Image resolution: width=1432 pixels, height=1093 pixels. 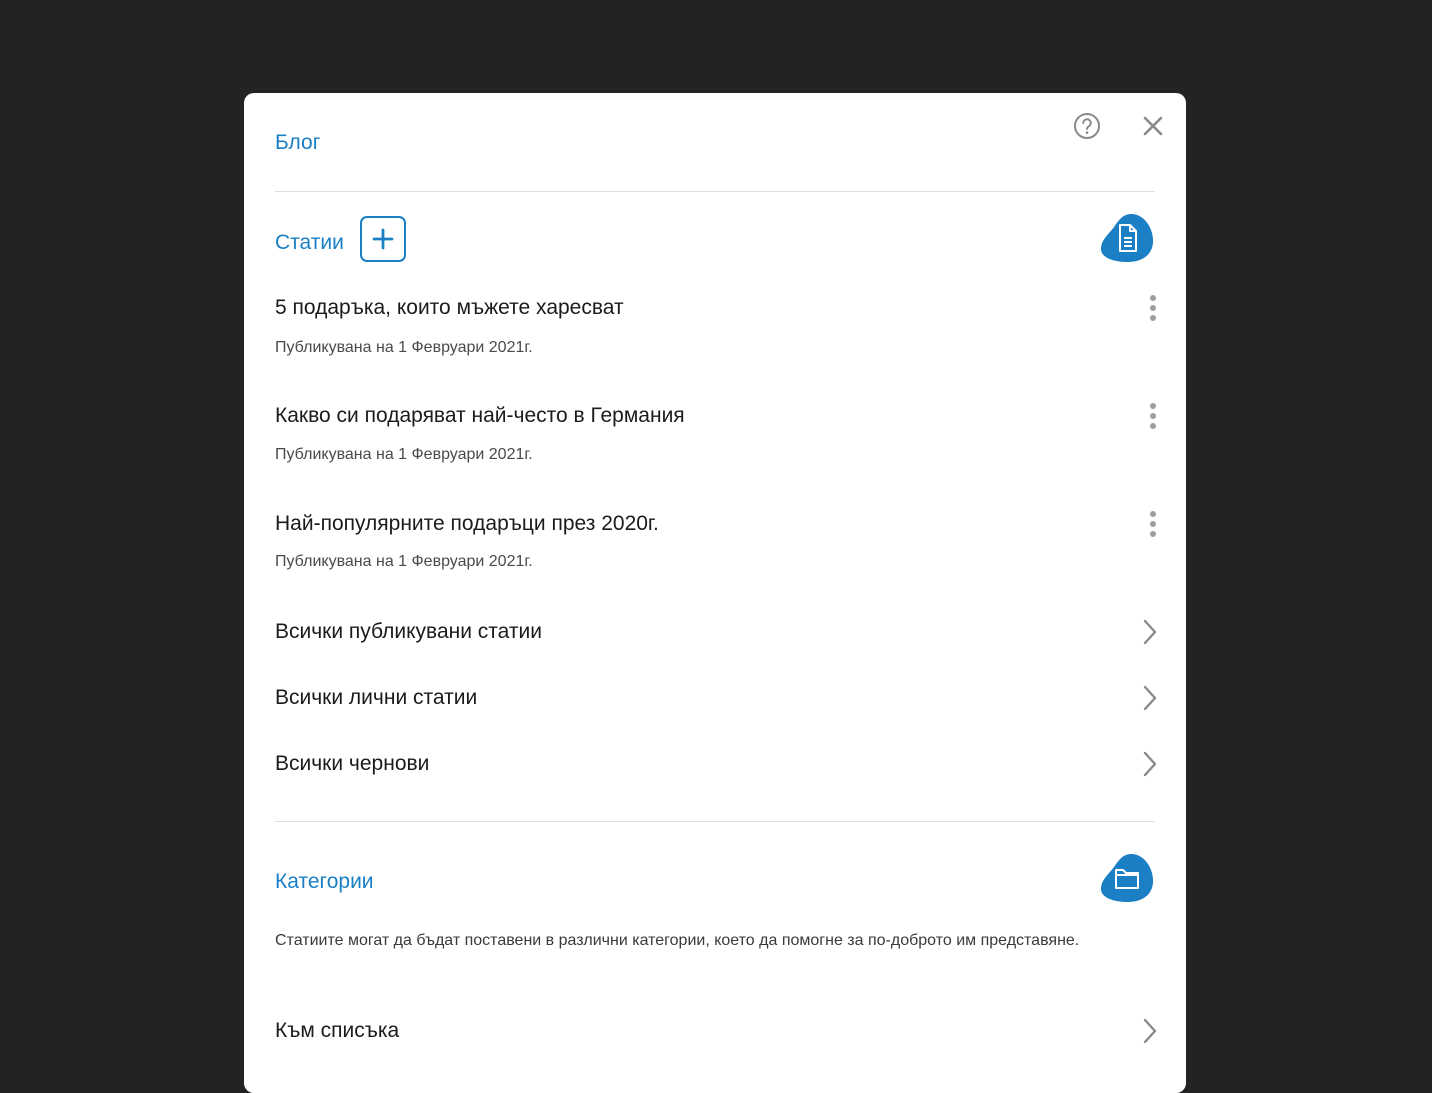 What do you see at coordinates (467, 524) in the screenshot?
I see `article-title: Най-популярните подаръци през 2020г.` at bounding box center [467, 524].